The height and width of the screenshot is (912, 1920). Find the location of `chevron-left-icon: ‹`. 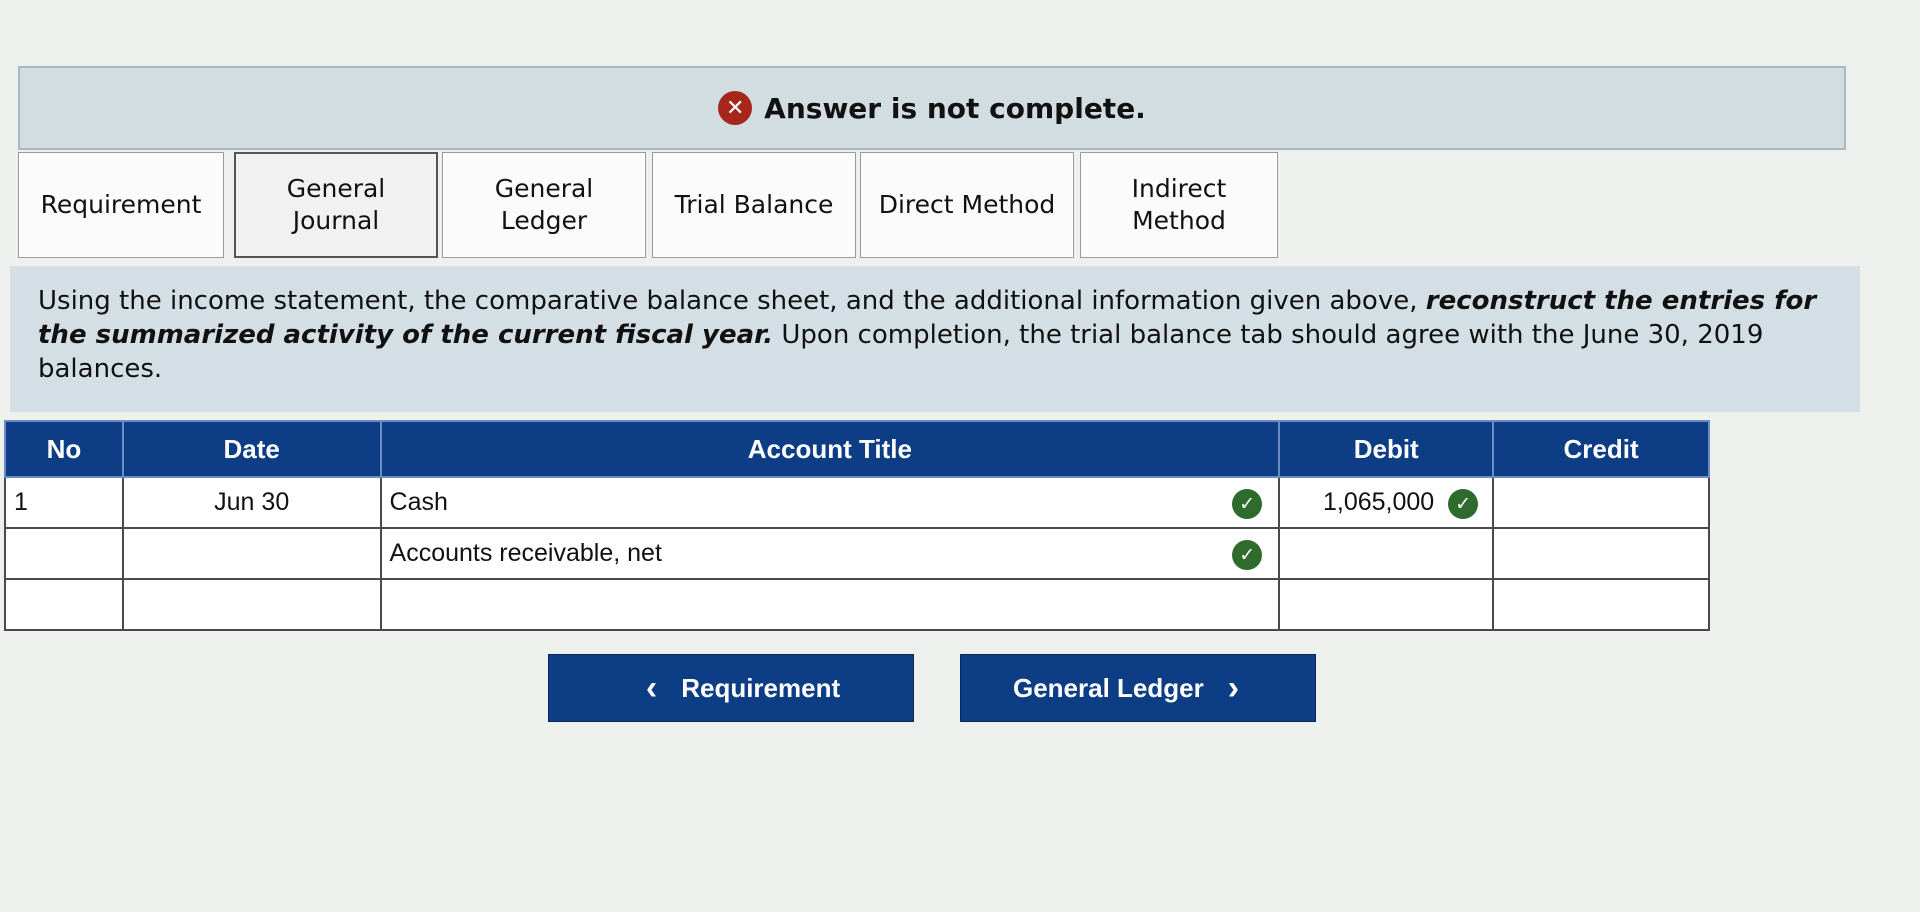

chevron-left-icon: ‹ is located at coordinates (651, 687).